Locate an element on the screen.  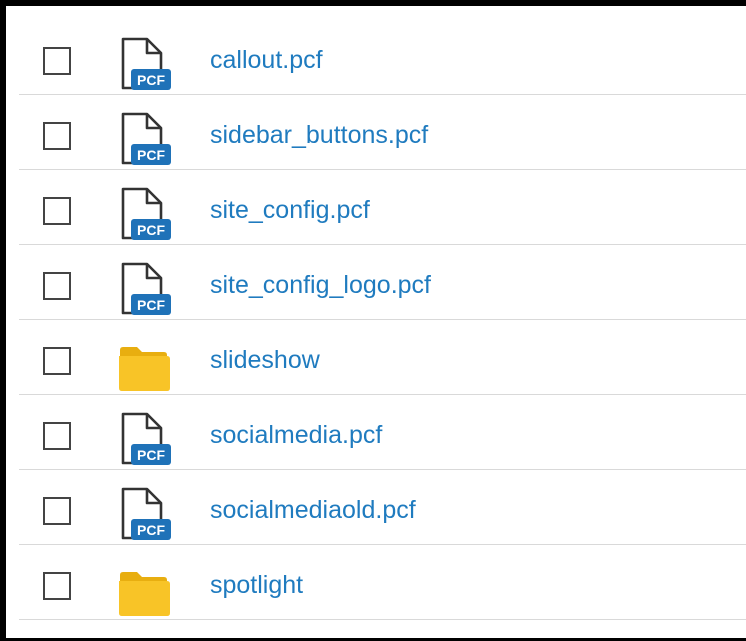
file-row-6: PCF socialmediaold.pcf is located at coordinates (382, 507).